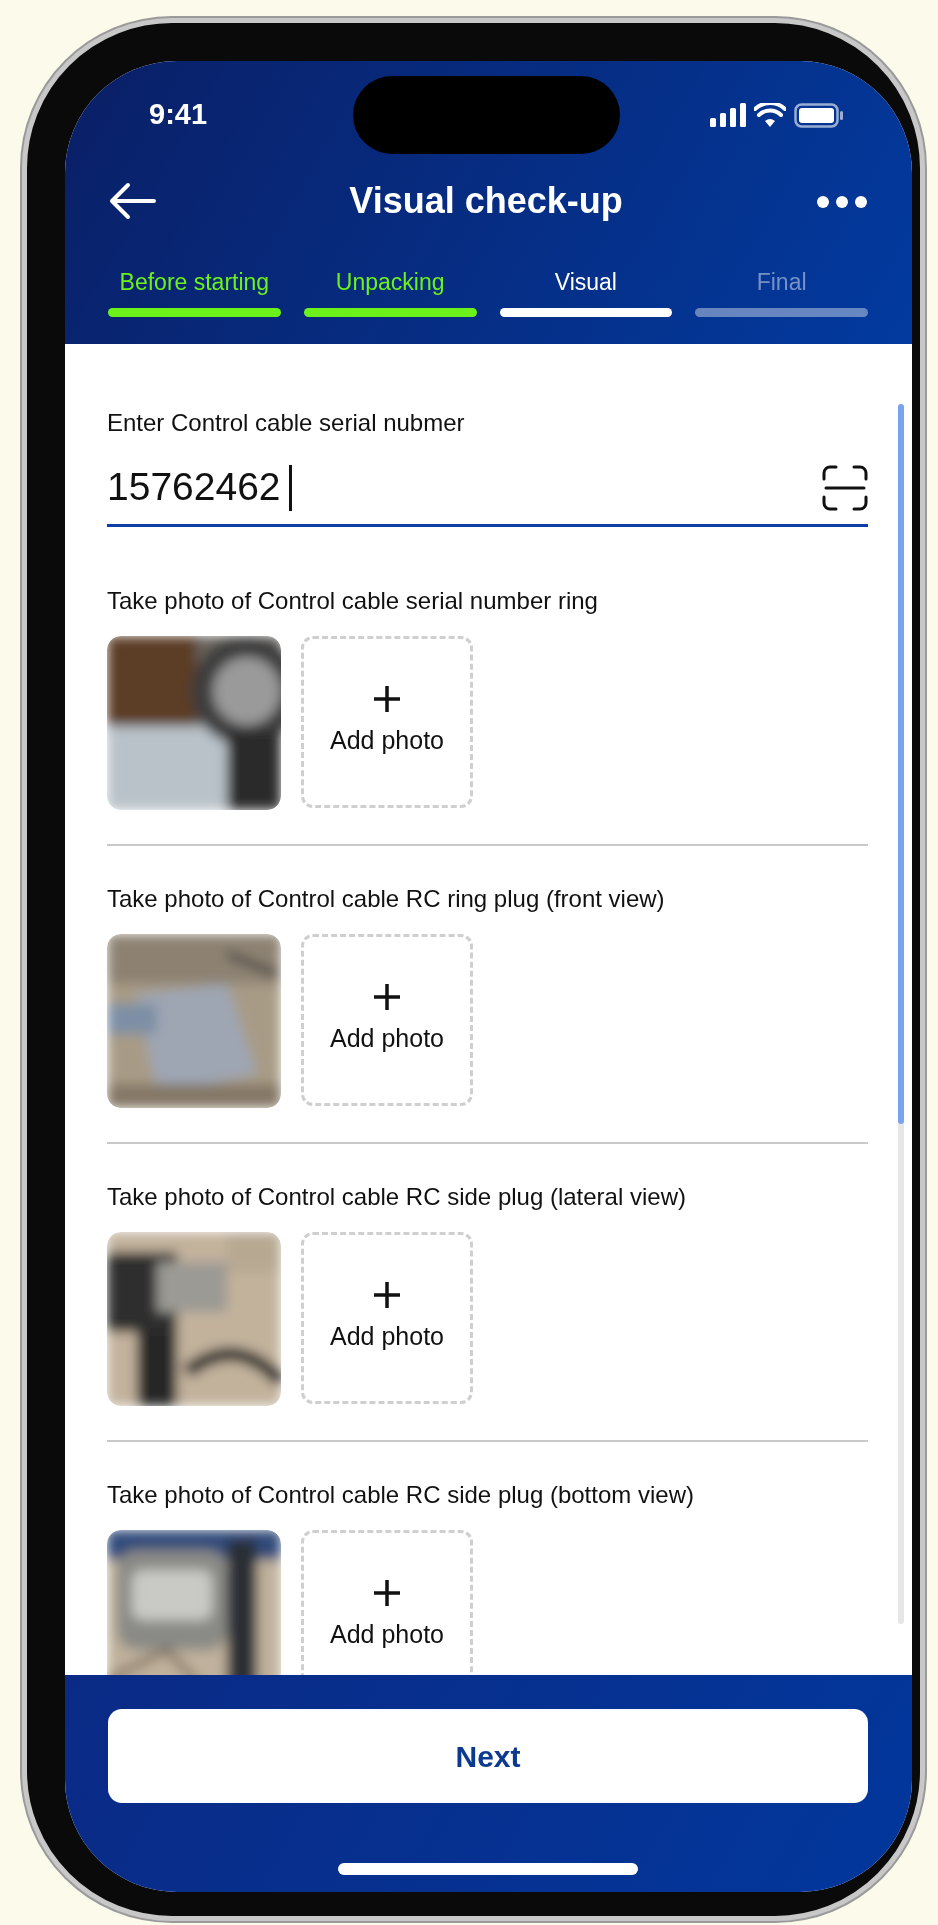 This screenshot has height=1925, width=938. What do you see at coordinates (386, 899) in the screenshot?
I see `photo-instruction: Take photo of Control cable RC ring plug (front view)` at bounding box center [386, 899].